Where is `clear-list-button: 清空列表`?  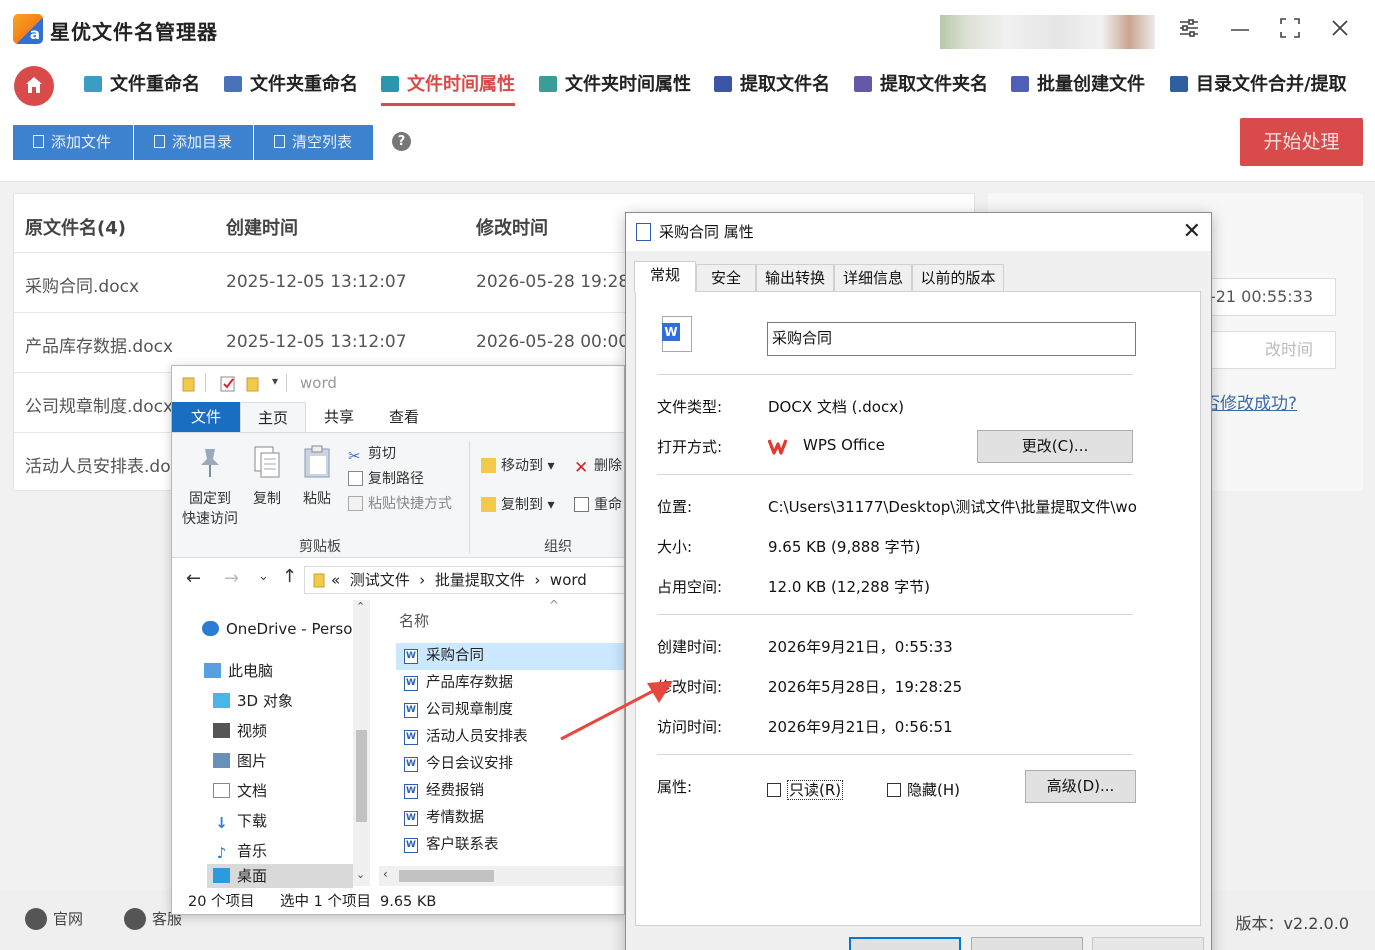 clear-list-button: 清空列表 is located at coordinates (313, 142).